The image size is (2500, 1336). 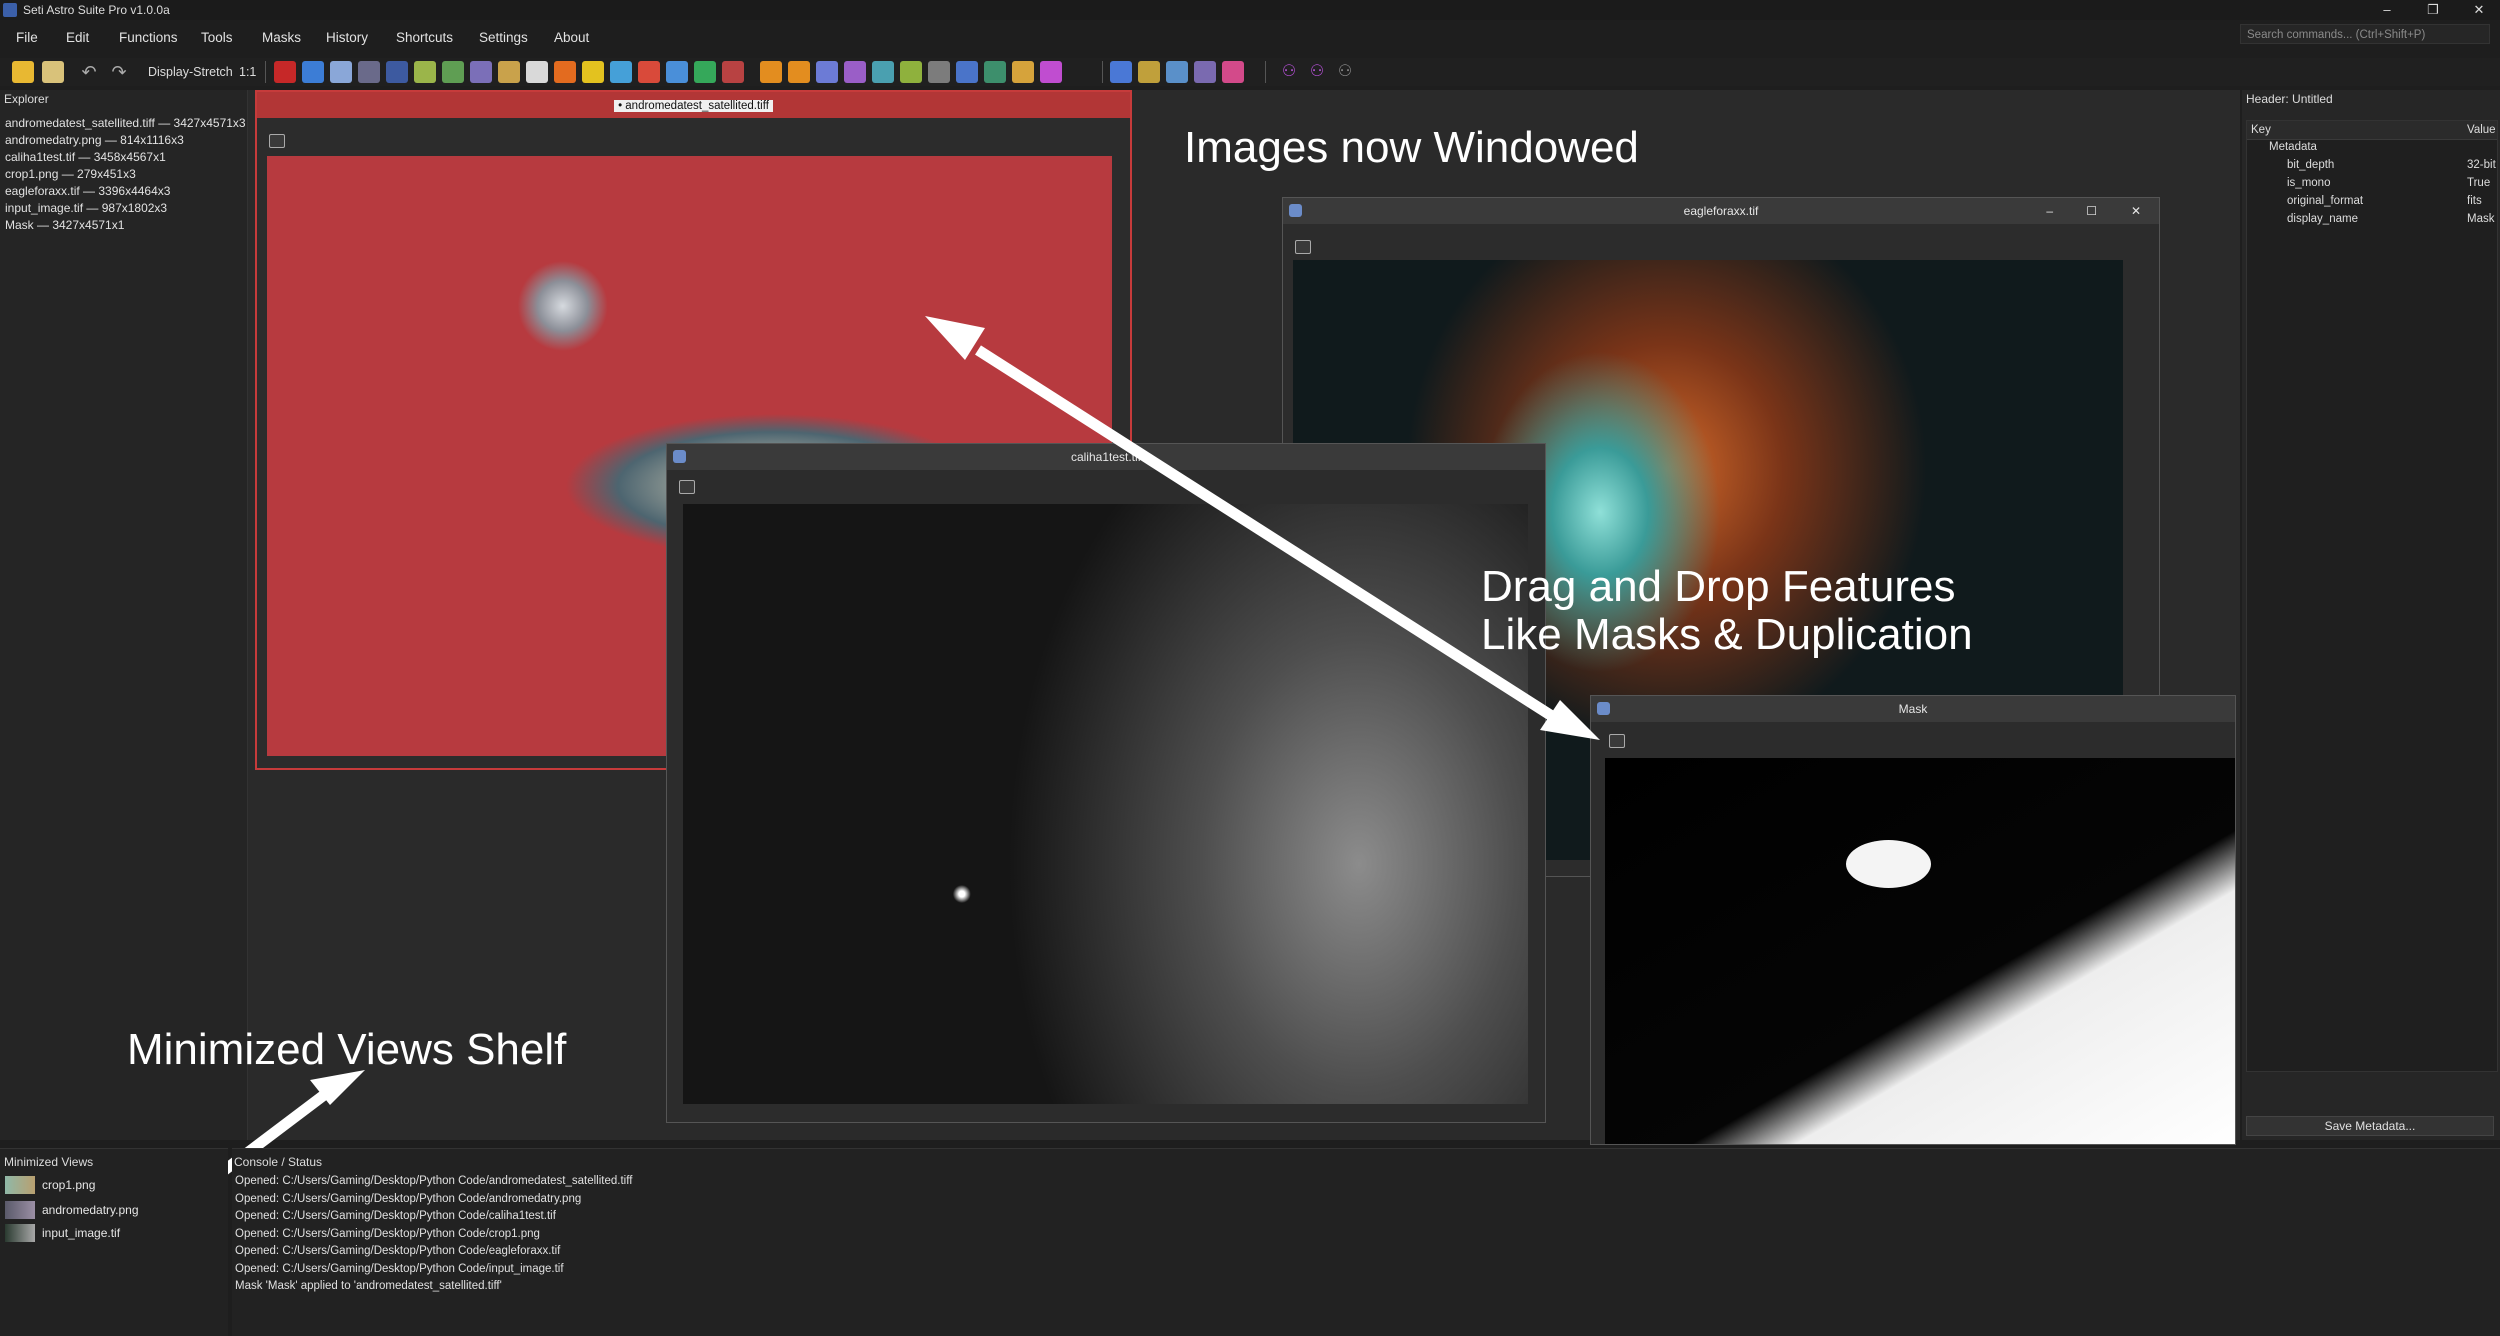 What do you see at coordinates (1272, 537) in the screenshot?
I see `drag-arrow-line` at bounding box center [1272, 537].